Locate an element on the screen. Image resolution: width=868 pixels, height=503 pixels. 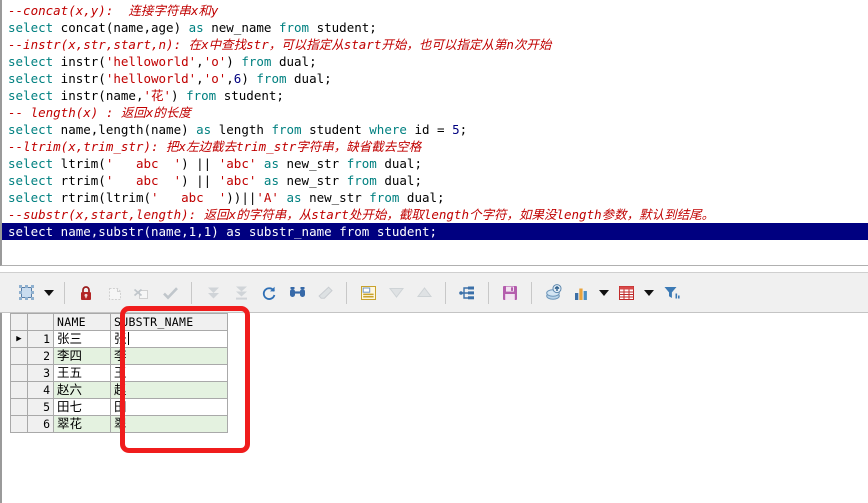
freeze-grid-icon is located at coordinates (26, 293).